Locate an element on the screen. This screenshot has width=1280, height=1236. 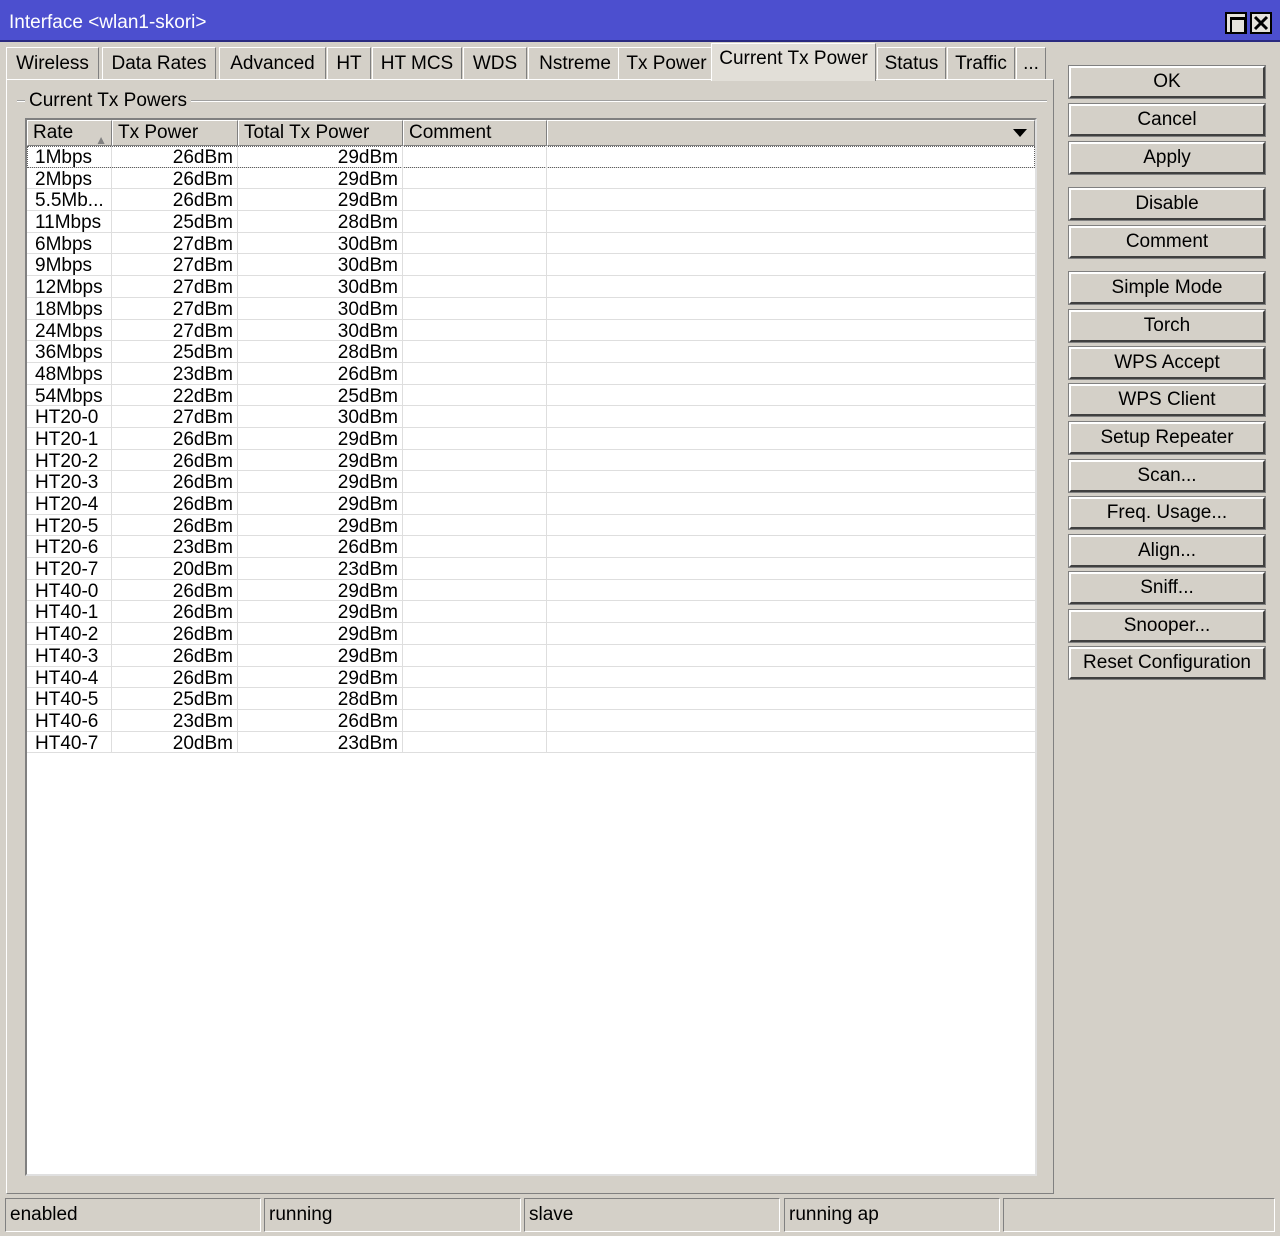
column-header-comment: Comment is located at coordinates (475, 133).